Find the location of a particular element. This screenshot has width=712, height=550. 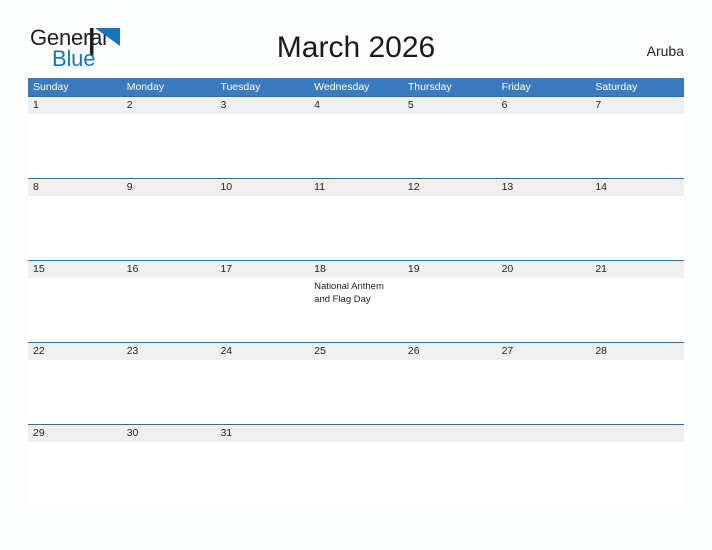

weekday-header-tuesday: Tuesday is located at coordinates (240, 87).